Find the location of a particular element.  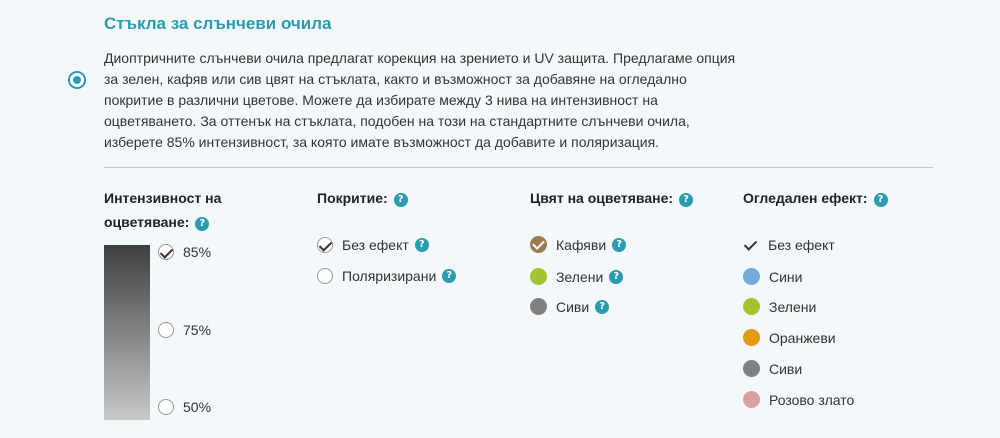

coating-column: Покритие:? is located at coordinates (362, 198).